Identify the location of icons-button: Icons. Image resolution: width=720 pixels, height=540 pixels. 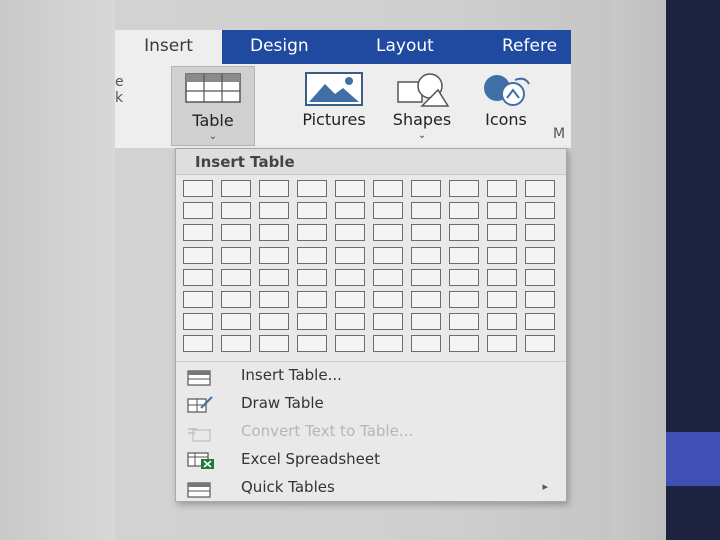
(506, 106).